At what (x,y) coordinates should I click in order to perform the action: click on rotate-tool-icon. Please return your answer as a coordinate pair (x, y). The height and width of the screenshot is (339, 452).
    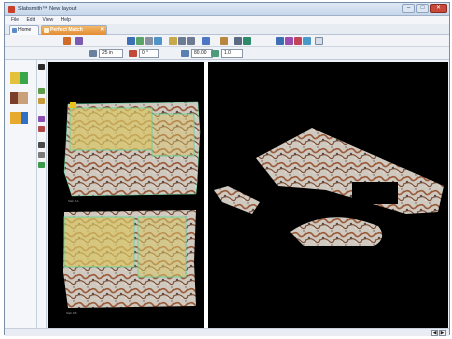
    Looking at the image, I should click on (41, 101).